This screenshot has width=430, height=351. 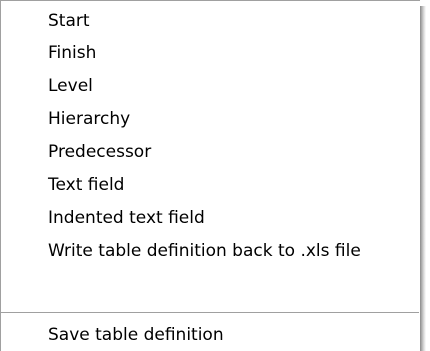 I want to click on menu-item-predecessor: Predecessor, so click(x=210, y=152).